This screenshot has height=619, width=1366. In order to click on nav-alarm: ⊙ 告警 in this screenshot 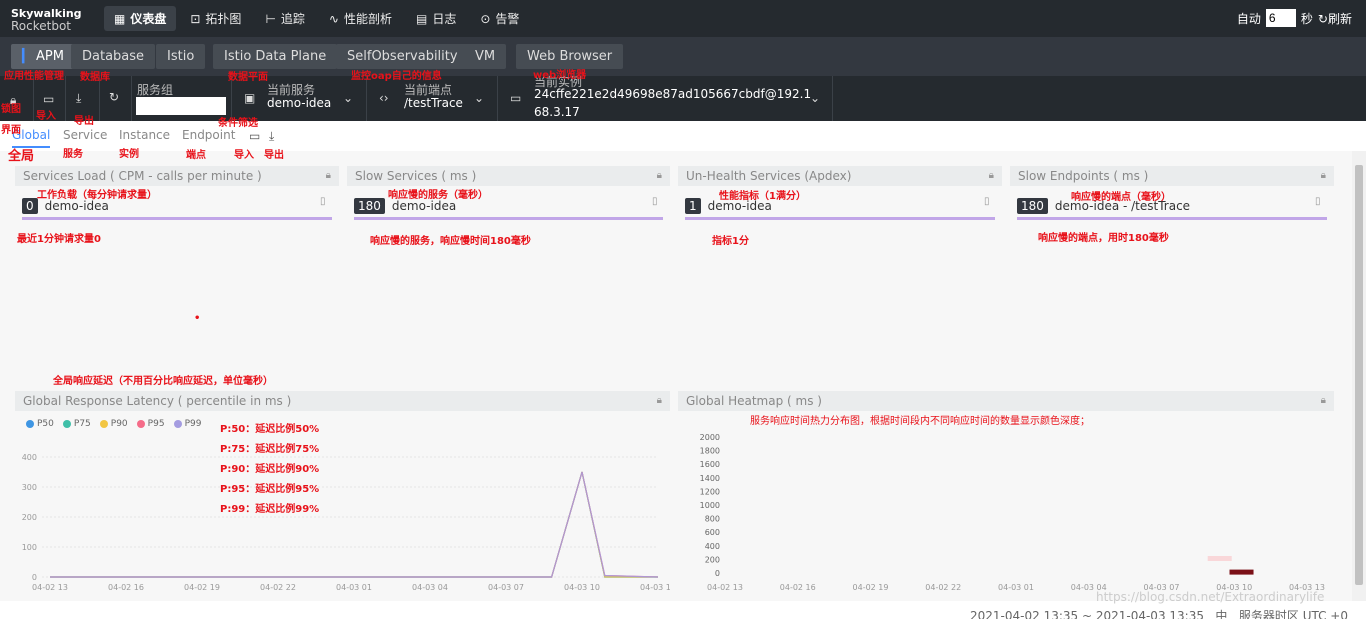, I will do `click(499, 18)`.